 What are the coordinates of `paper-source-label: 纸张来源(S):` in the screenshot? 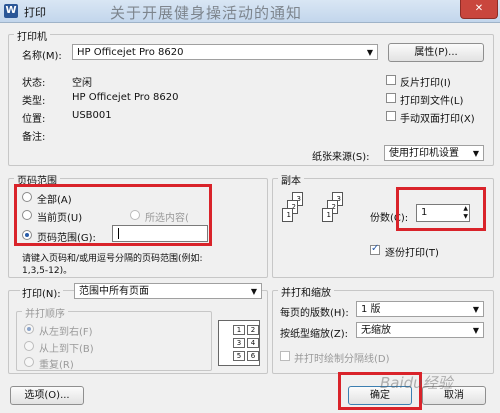 It's located at (341, 157).